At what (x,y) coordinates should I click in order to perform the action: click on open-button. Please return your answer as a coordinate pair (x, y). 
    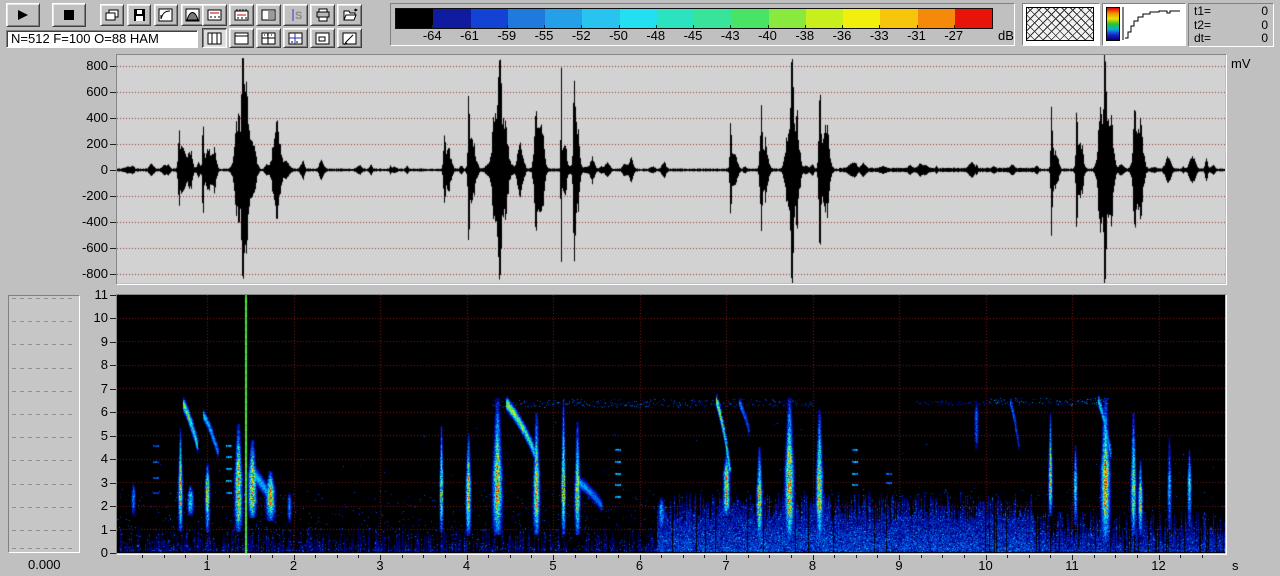
    Looking at the image, I should click on (349, 15).